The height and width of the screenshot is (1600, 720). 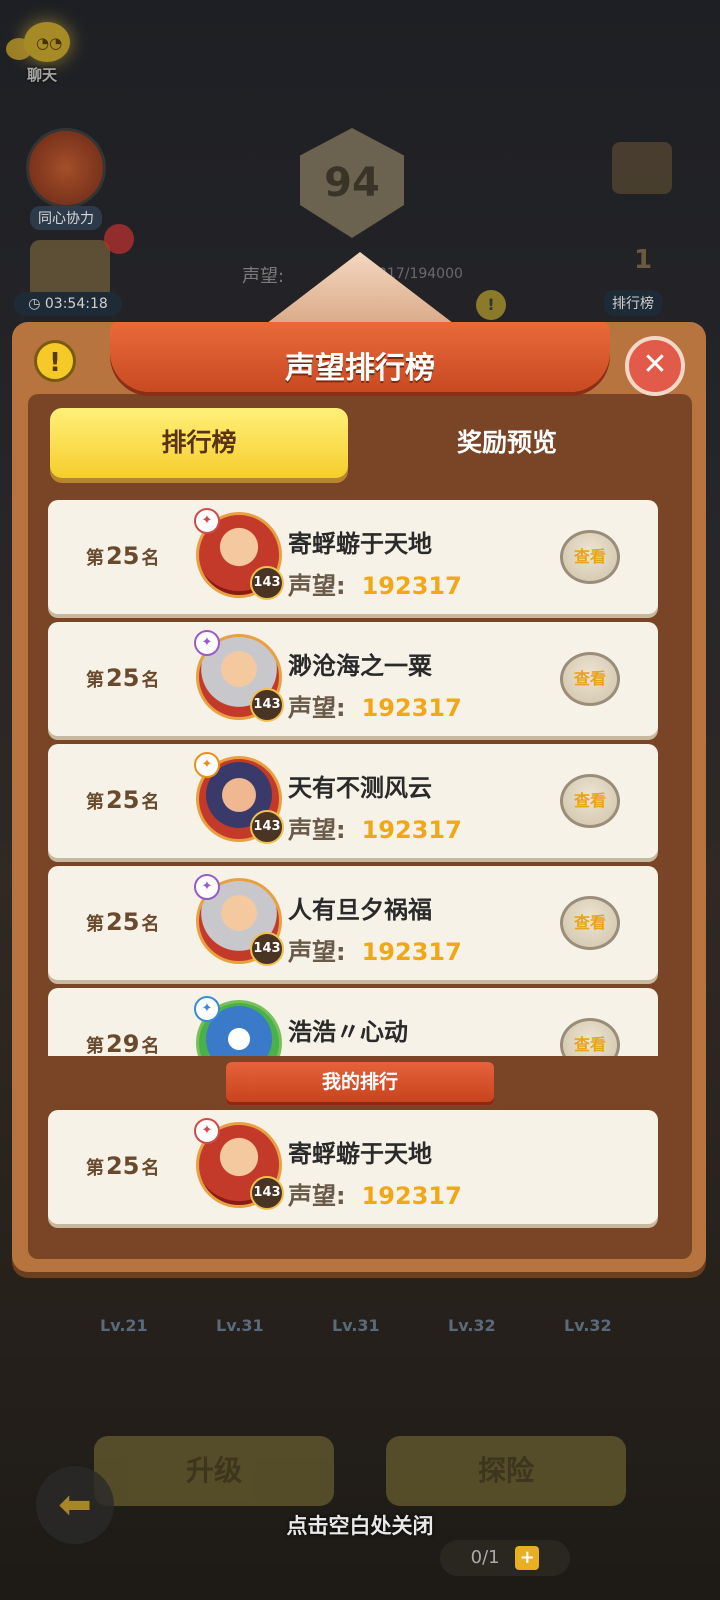 I want to click on wing-class-icon: ✦, so click(x=207, y=1009).